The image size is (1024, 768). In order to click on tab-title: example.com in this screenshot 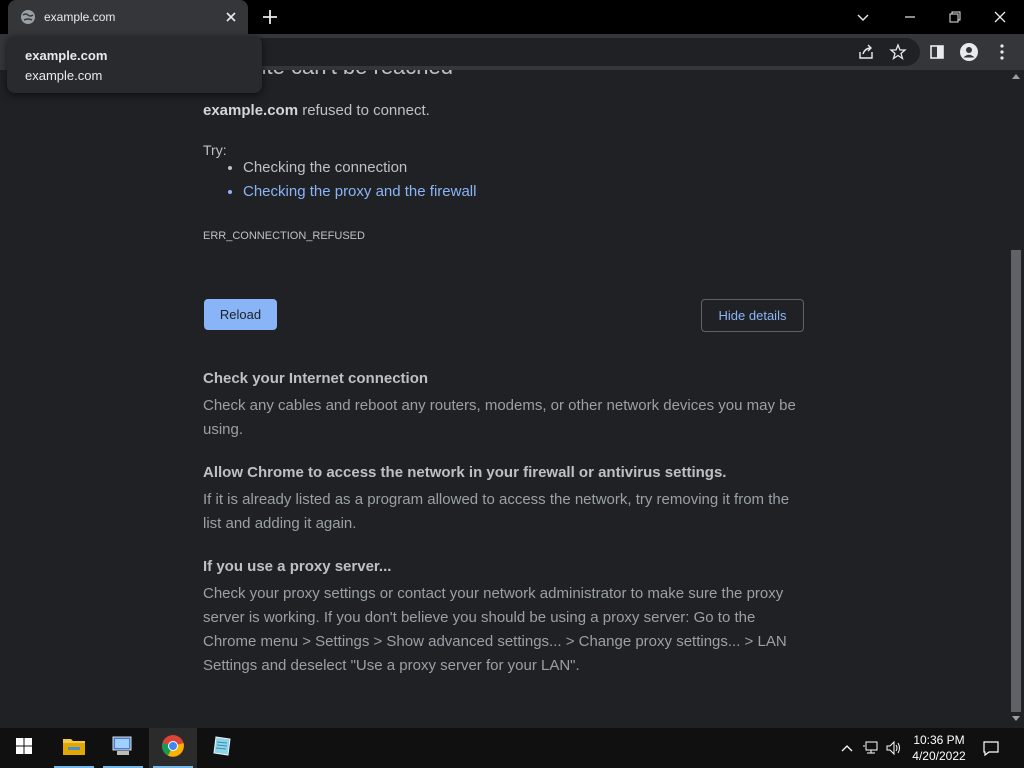, I will do `click(80, 17)`.